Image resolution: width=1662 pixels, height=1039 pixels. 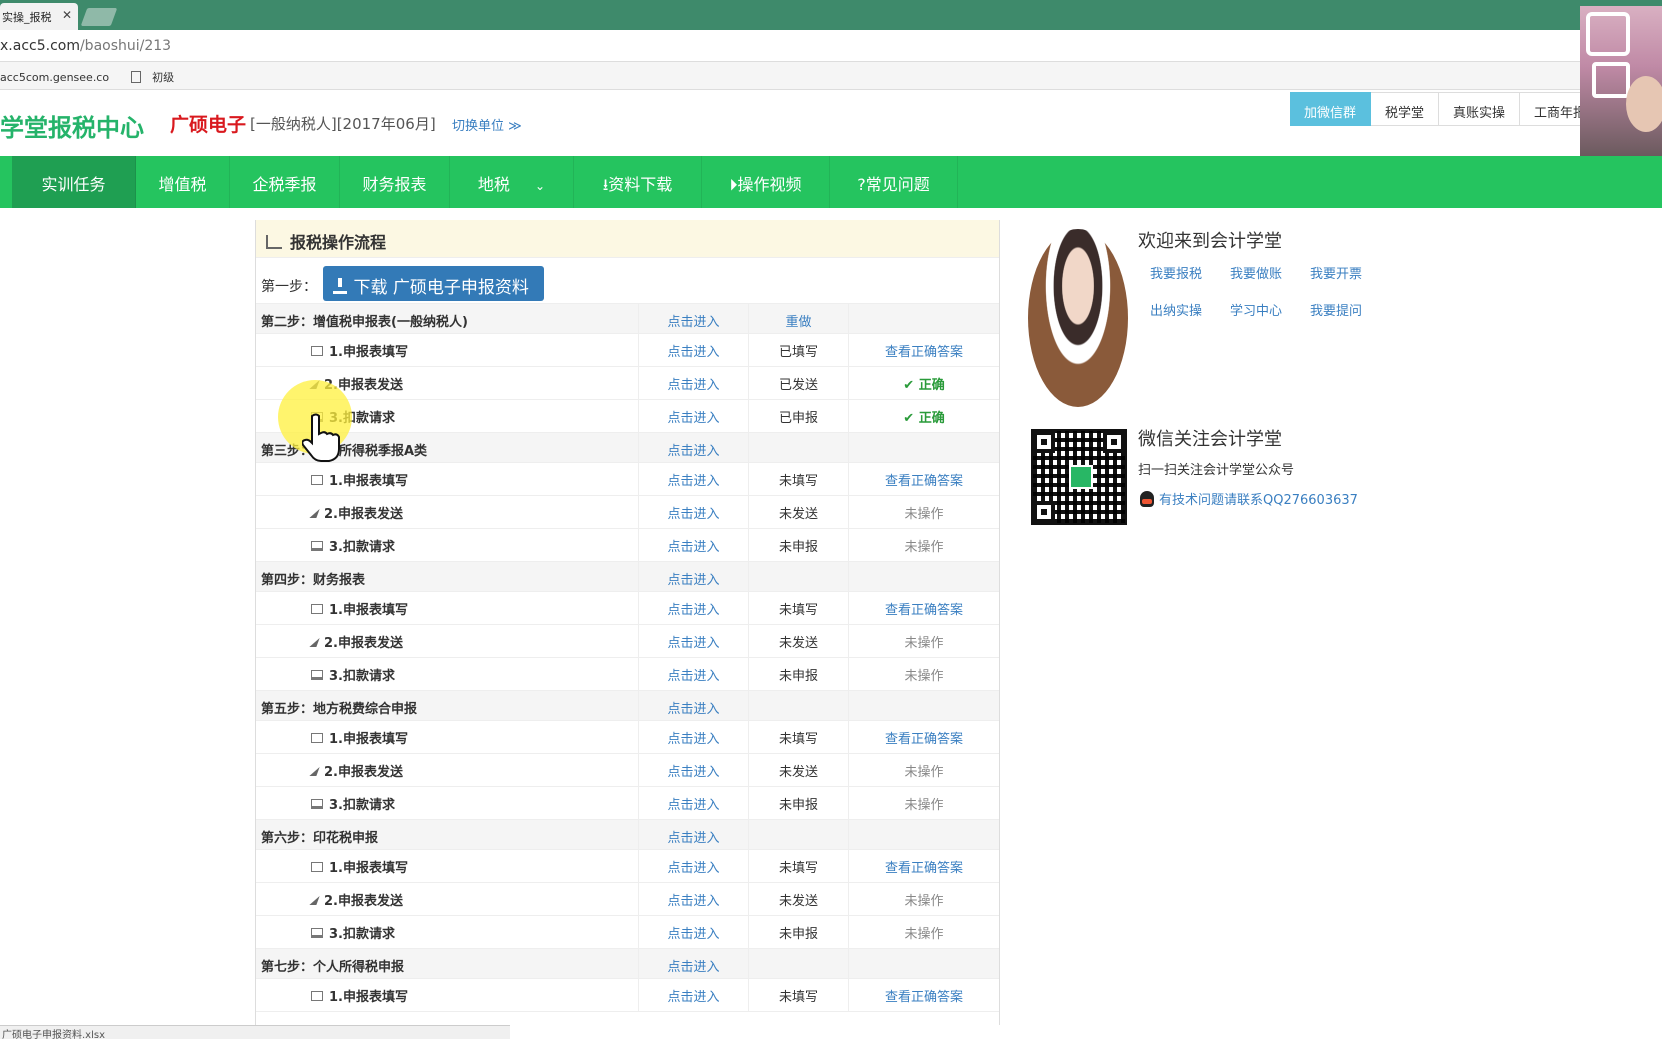 What do you see at coordinates (1044, 442) in the screenshot?
I see `qr-finder` at bounding box center [1044, 442].